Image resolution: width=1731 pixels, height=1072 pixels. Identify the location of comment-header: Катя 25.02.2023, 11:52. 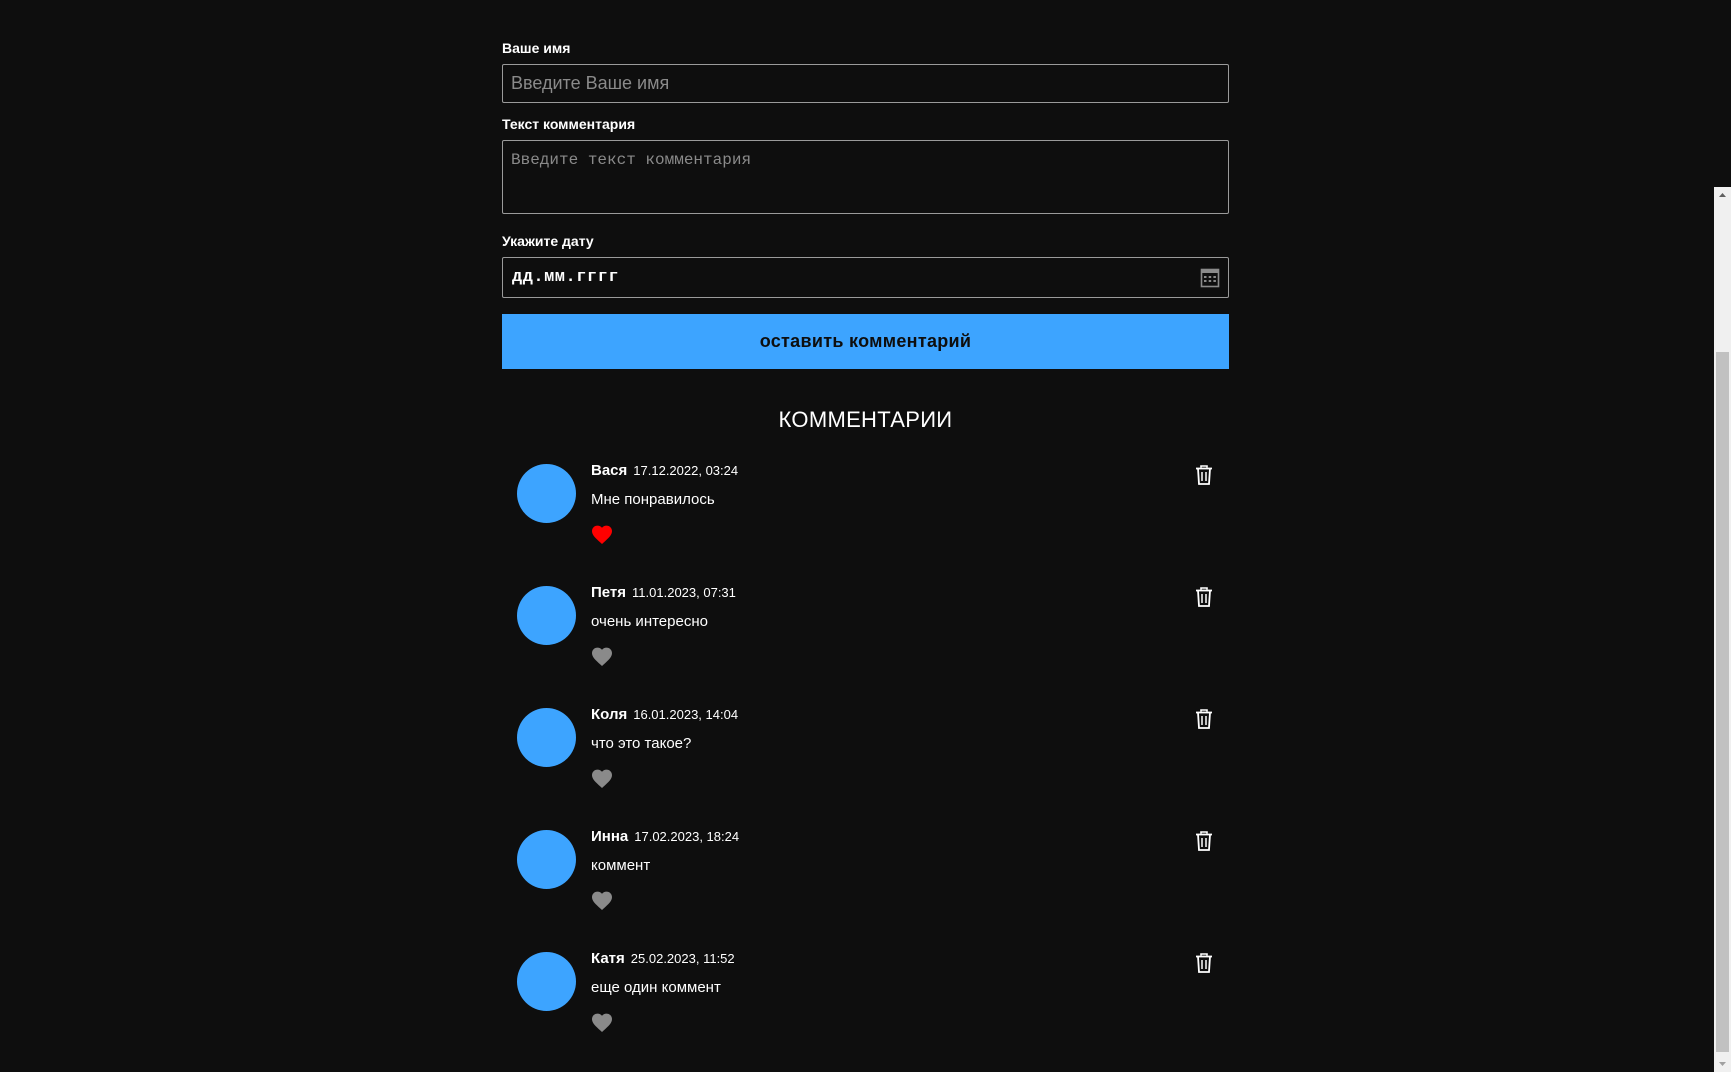
(663, 959).